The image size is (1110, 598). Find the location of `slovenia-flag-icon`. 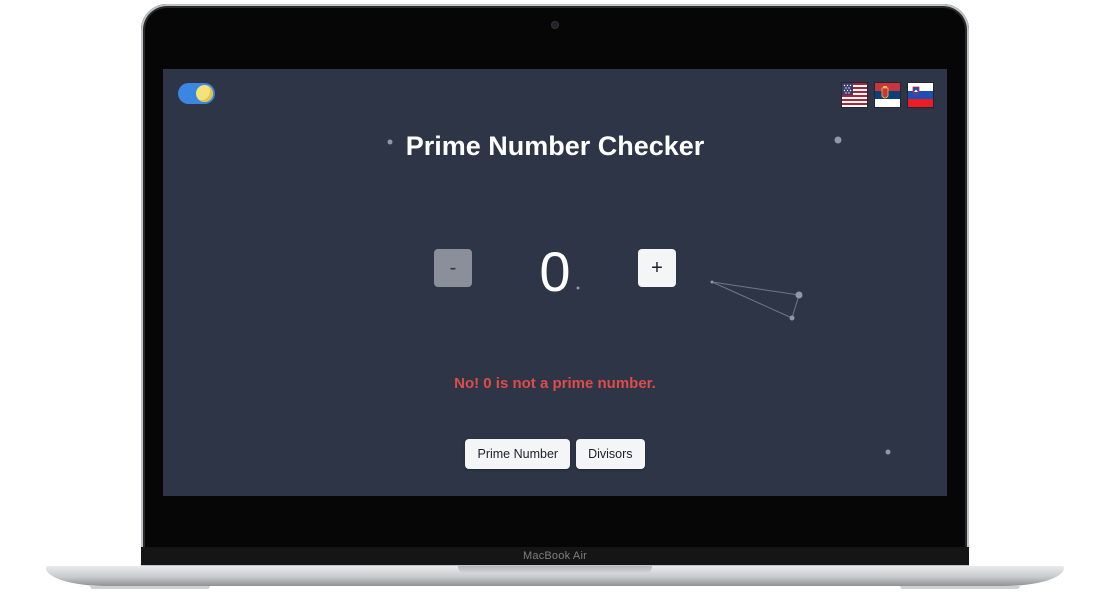

slovenia-flag-icon is located at coordinates (920, 95).